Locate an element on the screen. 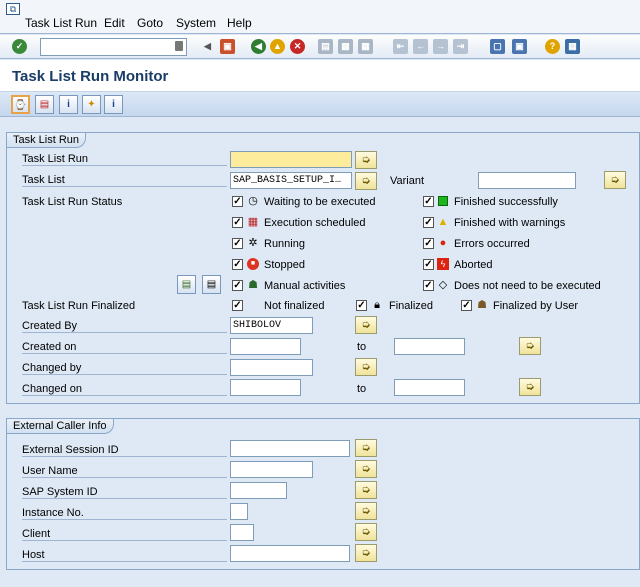 The height and width of the screenshot is (587, 640). menu-help: Help is located at coordinates (239, 23).